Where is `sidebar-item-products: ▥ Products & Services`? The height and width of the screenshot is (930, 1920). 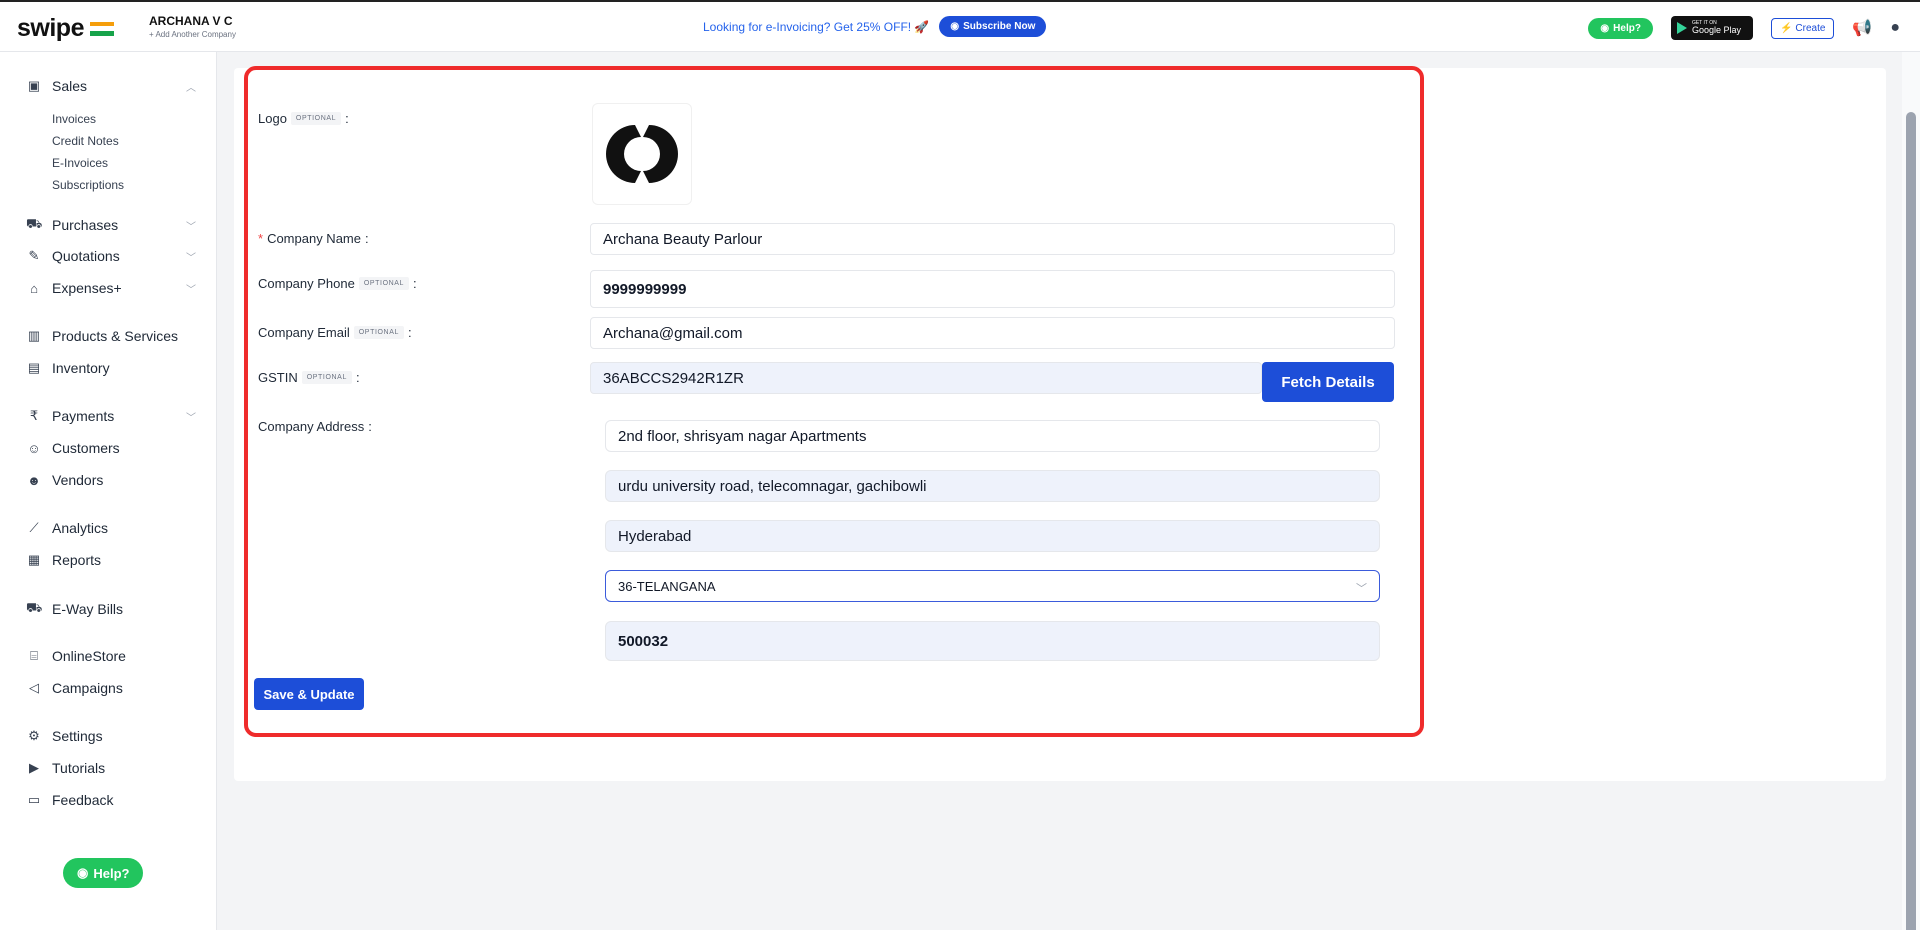 sidebar-item-products: ▥ Products & Services is located at coordinates (111, 336).